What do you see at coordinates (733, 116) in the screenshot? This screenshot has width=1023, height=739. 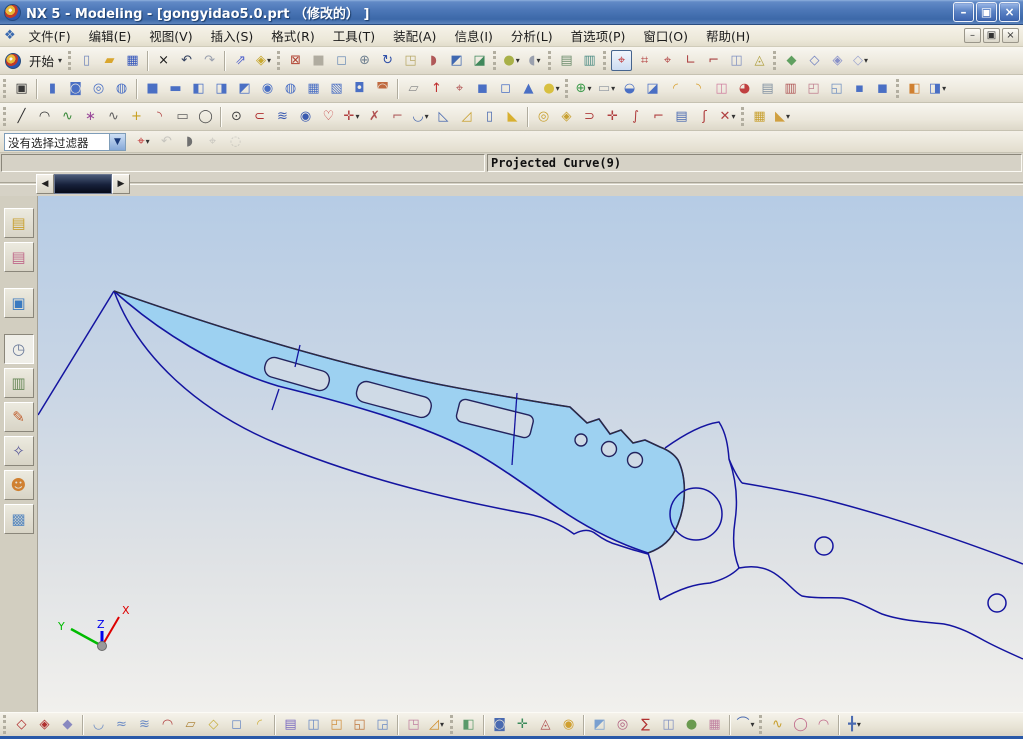 I see `stretch-curve-dropdown: ▾` at bounding box center [733, 116].